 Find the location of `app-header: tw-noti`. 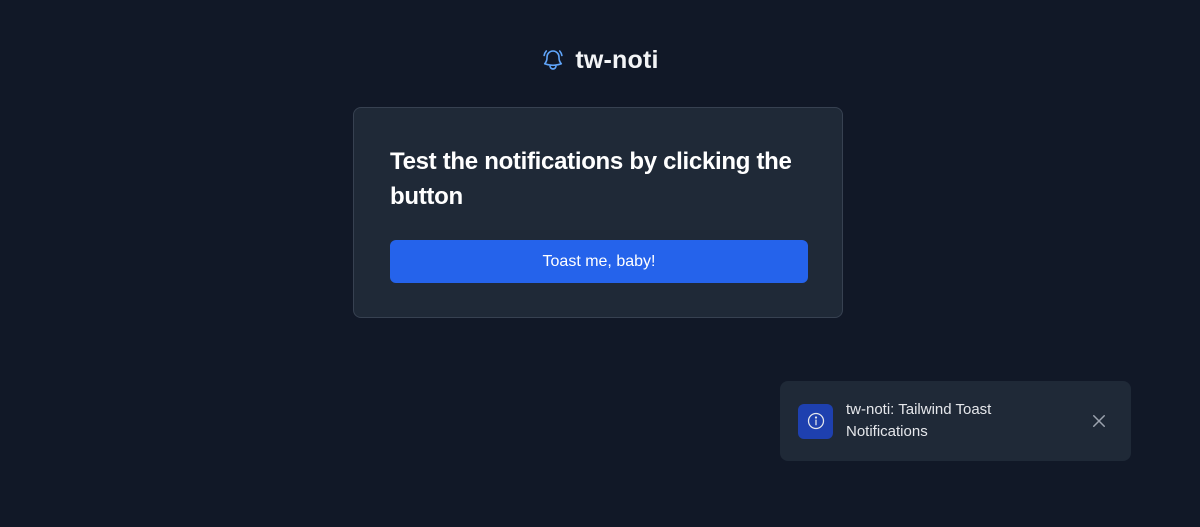

app-header: tw-noti is located at coordinates (600, 60).